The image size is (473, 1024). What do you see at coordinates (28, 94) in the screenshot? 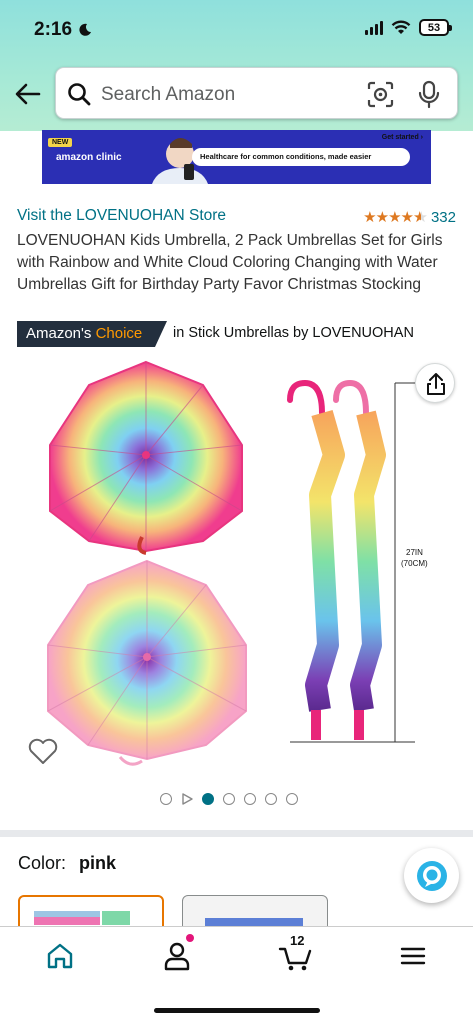
I see `back-arrow-icon` at bounding box center [28, 94].